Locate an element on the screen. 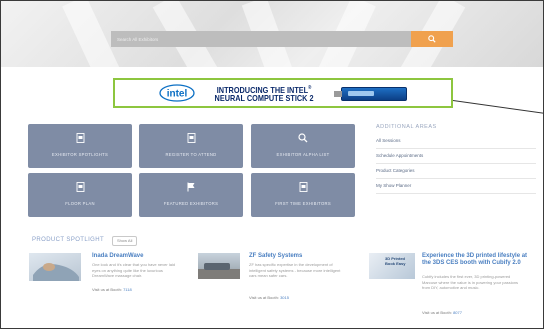  search-bar is located at coordinates (282, 39).